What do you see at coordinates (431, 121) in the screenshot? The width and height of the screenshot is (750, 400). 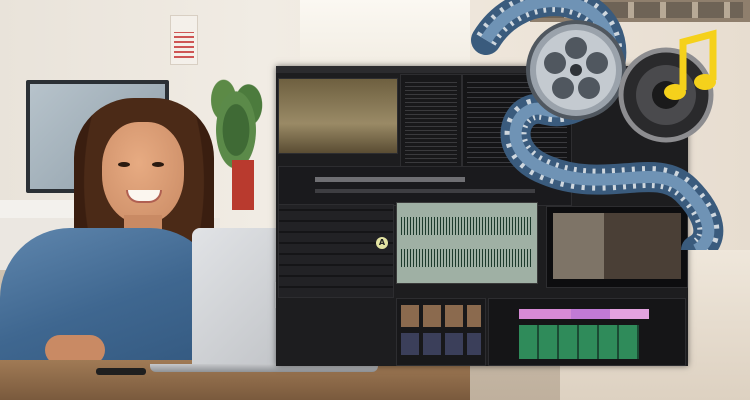 I see `media-browser-panel` at bounding box center [431, 121].